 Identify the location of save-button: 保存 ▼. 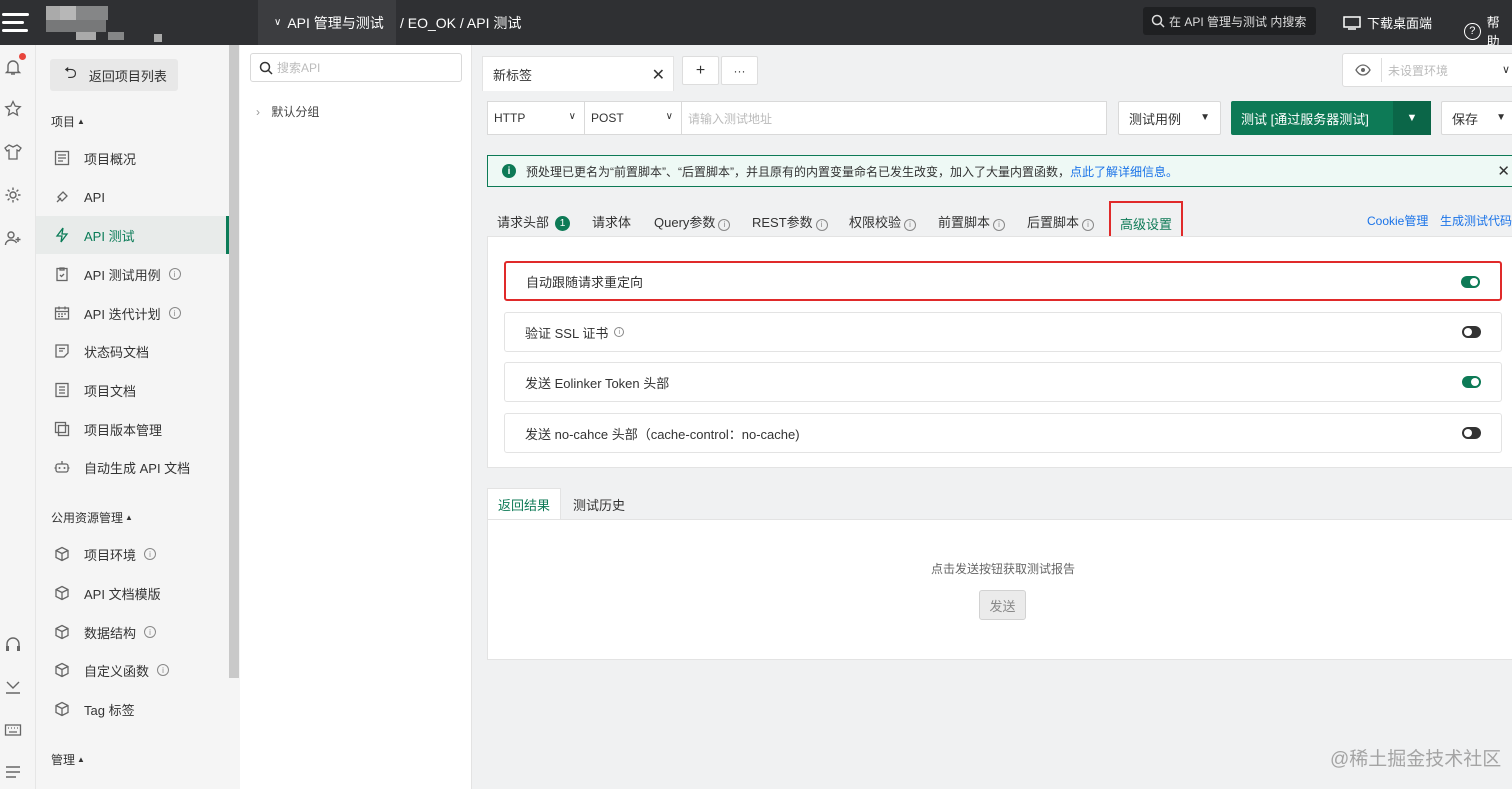
(1476, 118).